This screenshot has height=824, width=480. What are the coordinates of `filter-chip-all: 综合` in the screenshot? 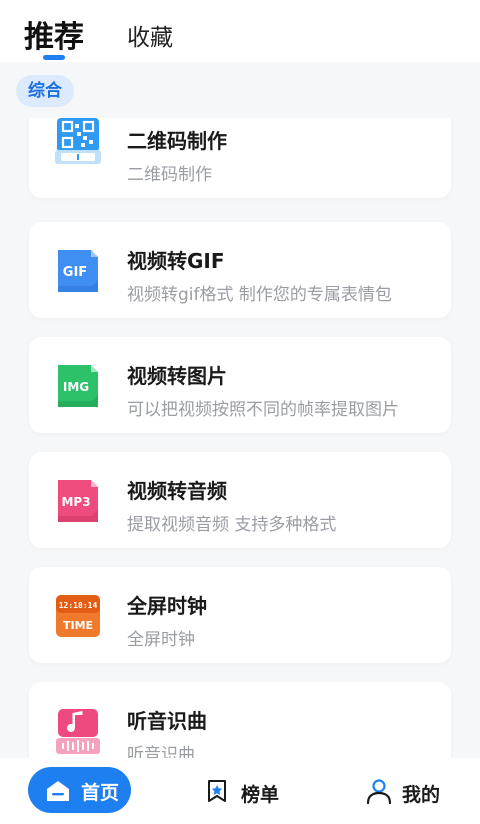 It's located at (45, 91).